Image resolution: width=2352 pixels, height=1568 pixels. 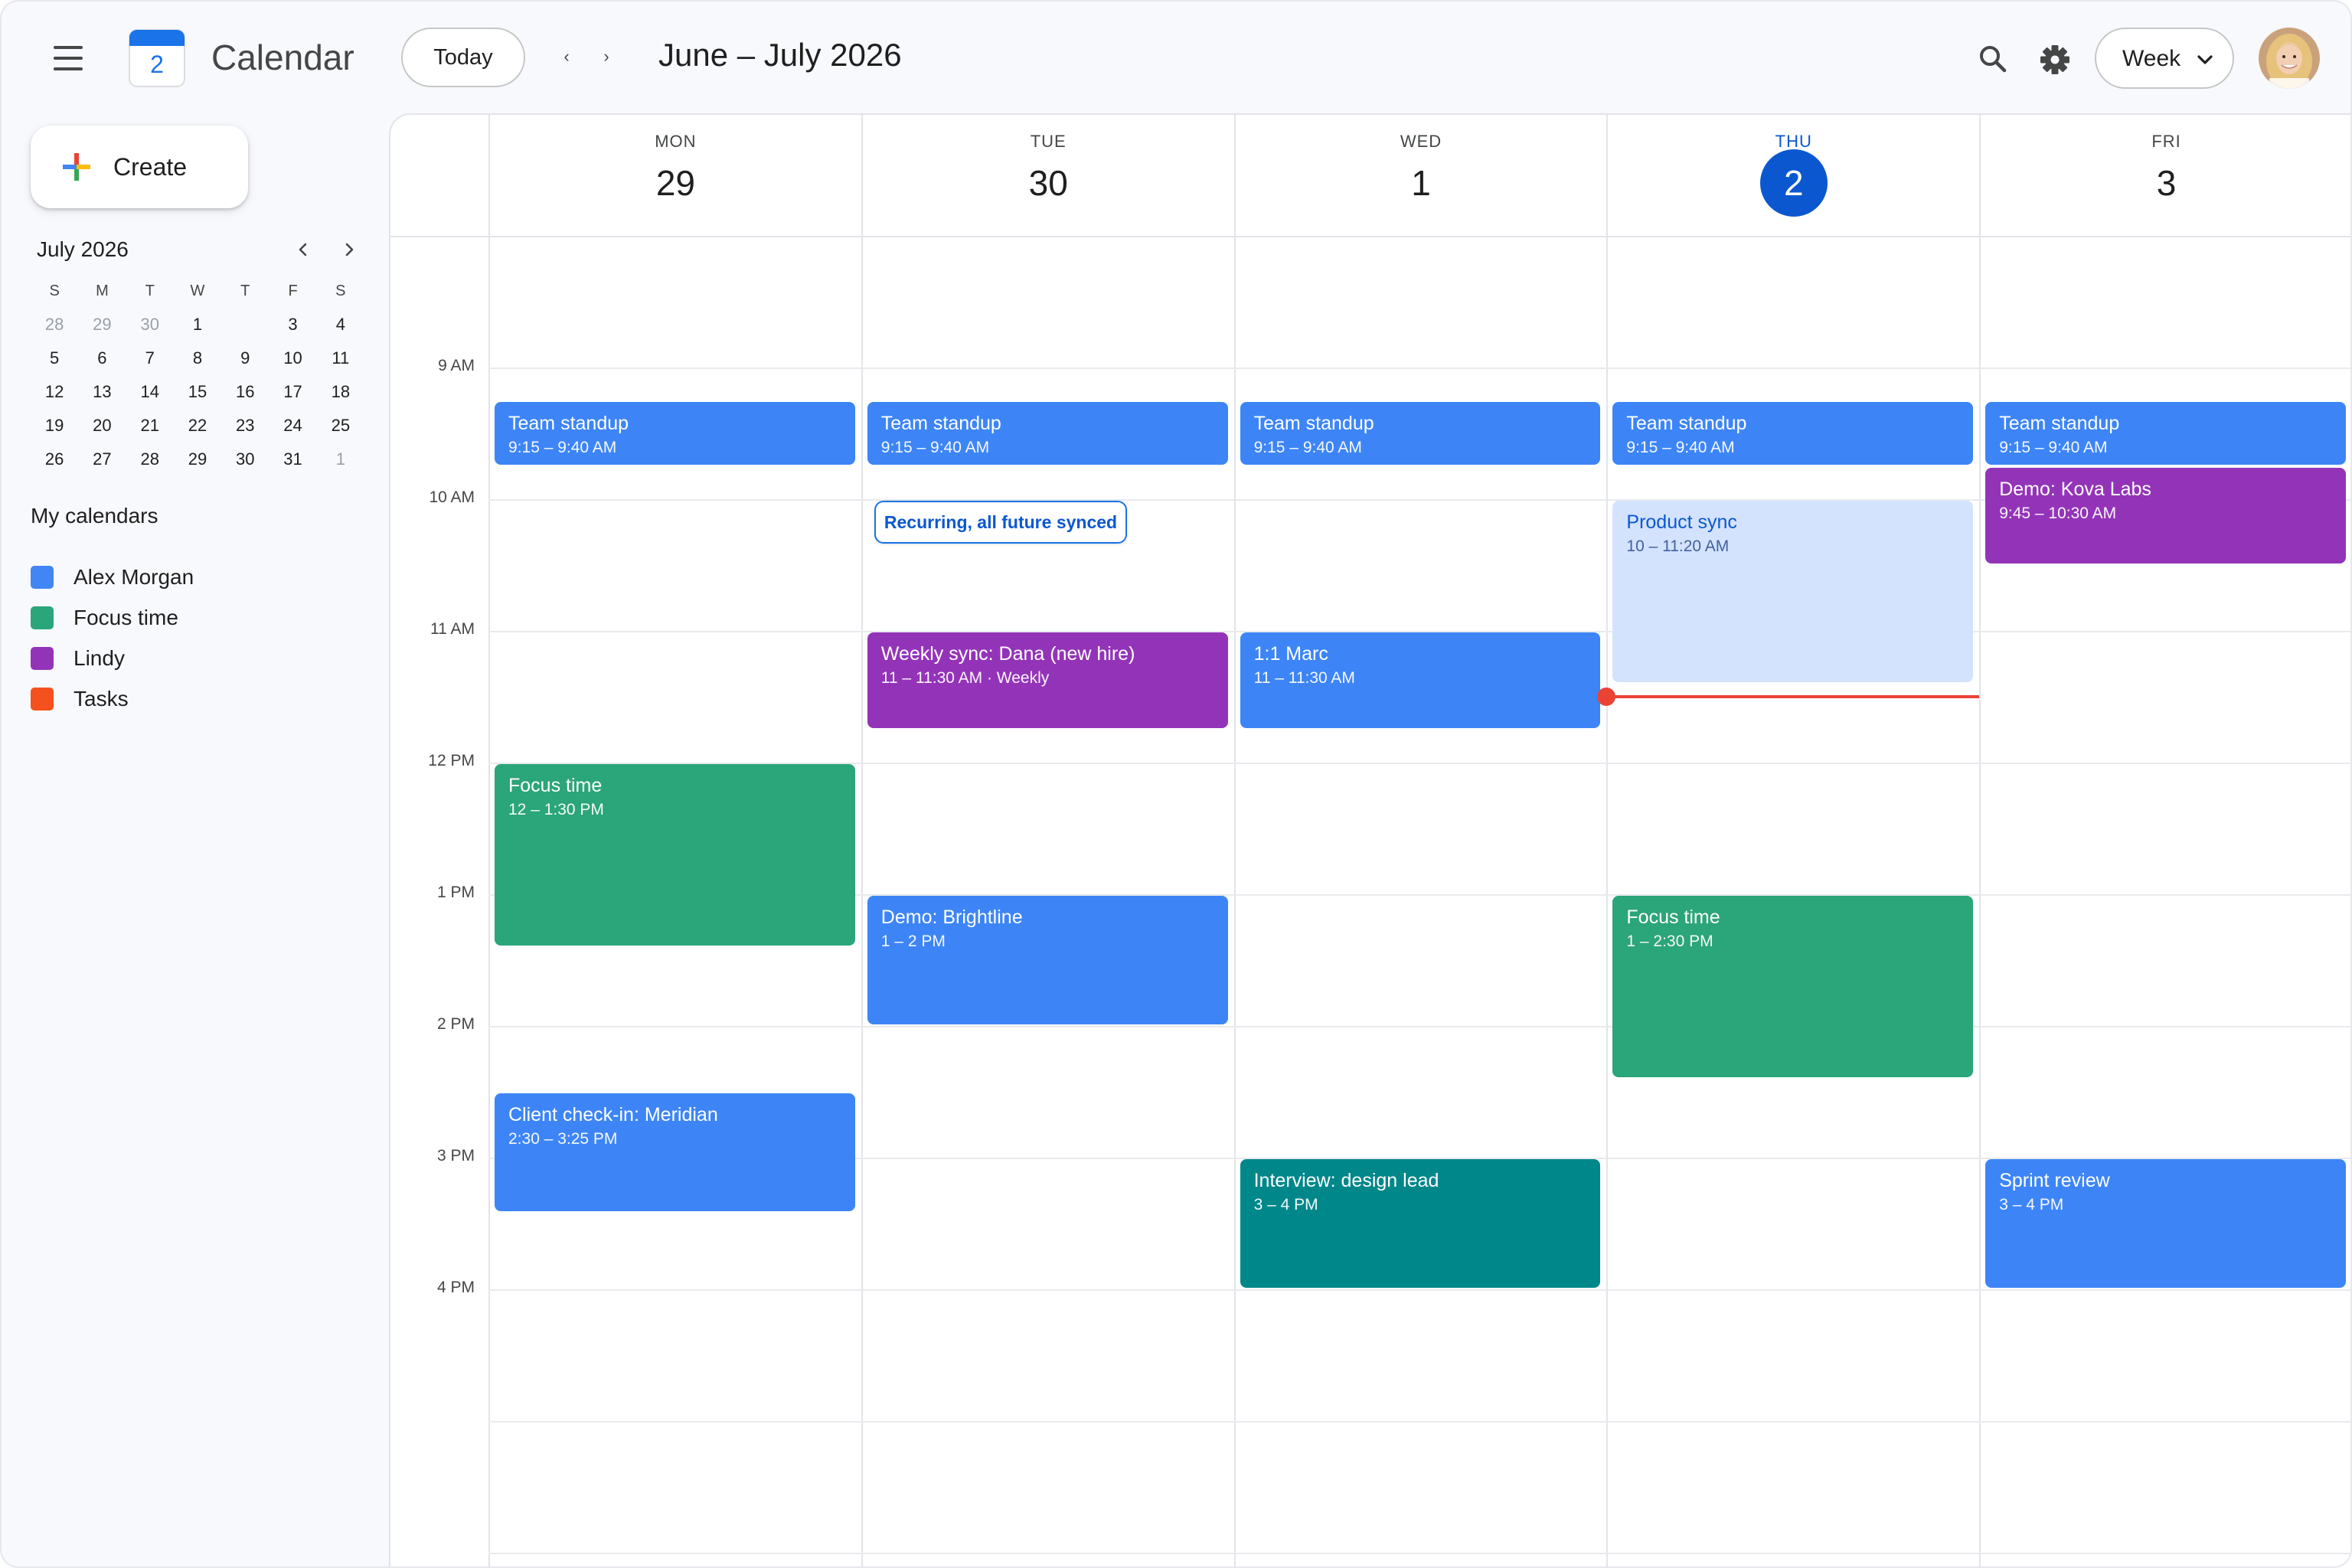 I want to click on event-demo-kova-labs: Demo: Kova Labs 9:45 – 10:30 AM, so click(x=2165, y=516).